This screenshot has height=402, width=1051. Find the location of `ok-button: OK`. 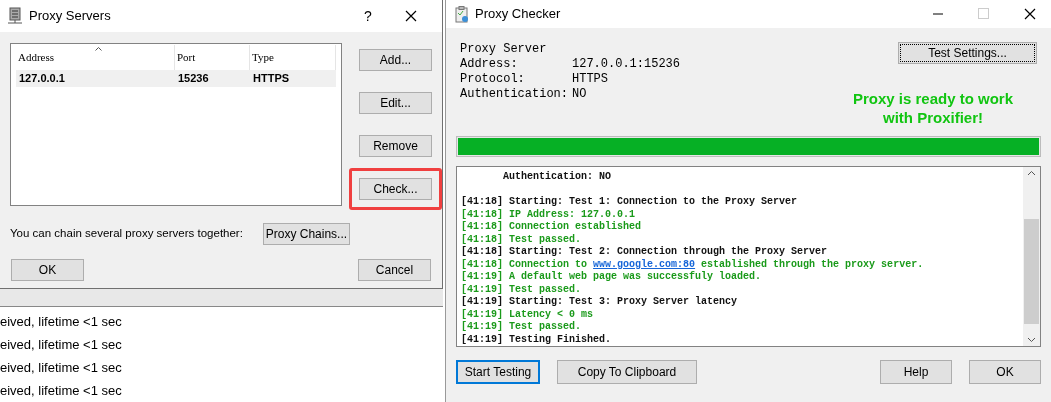

ok-button: OK is located at coordinates (47, 270).